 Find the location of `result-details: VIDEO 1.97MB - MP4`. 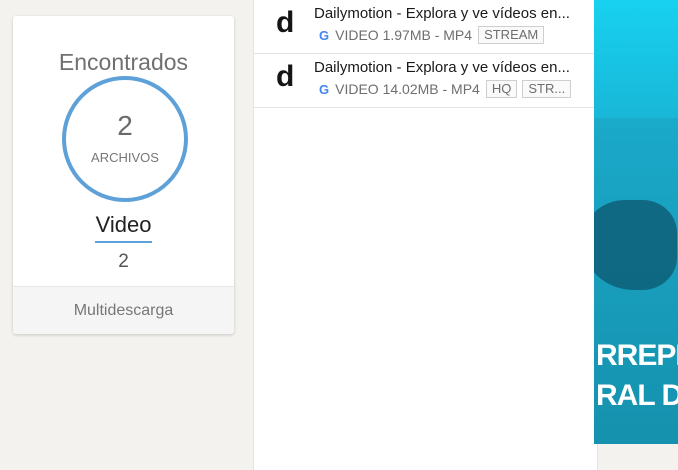

result-details: VIDEO 1.97MB - MP4 is located at coordinates (404, 35).